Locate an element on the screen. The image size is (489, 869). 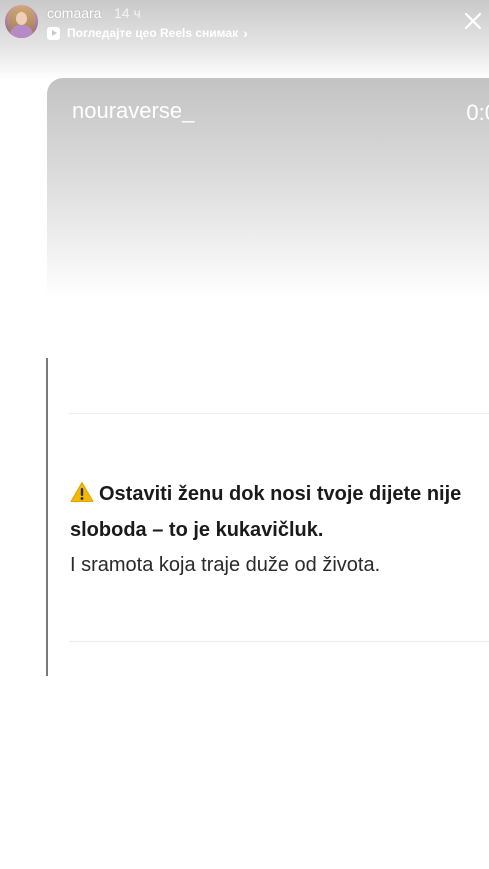
quote-line-1: Ostaviti ženu dok nosi tvoje dijete nije is located at coordinates (280, 494).